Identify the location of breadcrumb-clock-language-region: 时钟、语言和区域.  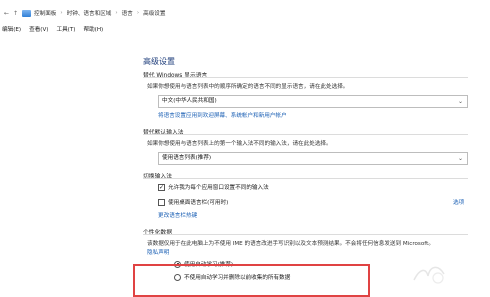
(89, 13).